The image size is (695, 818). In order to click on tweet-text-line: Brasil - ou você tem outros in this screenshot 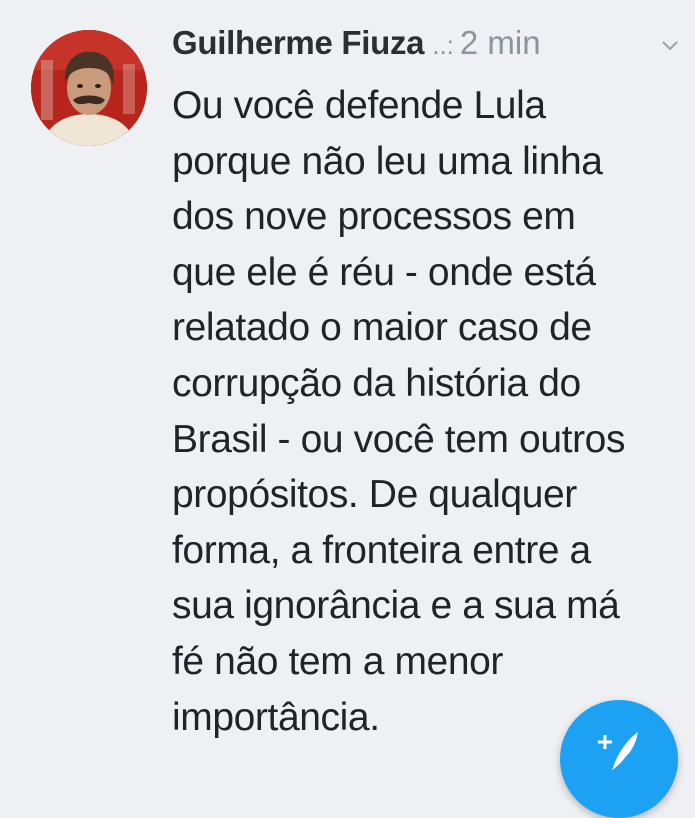, I will do `click(399, 439)`.